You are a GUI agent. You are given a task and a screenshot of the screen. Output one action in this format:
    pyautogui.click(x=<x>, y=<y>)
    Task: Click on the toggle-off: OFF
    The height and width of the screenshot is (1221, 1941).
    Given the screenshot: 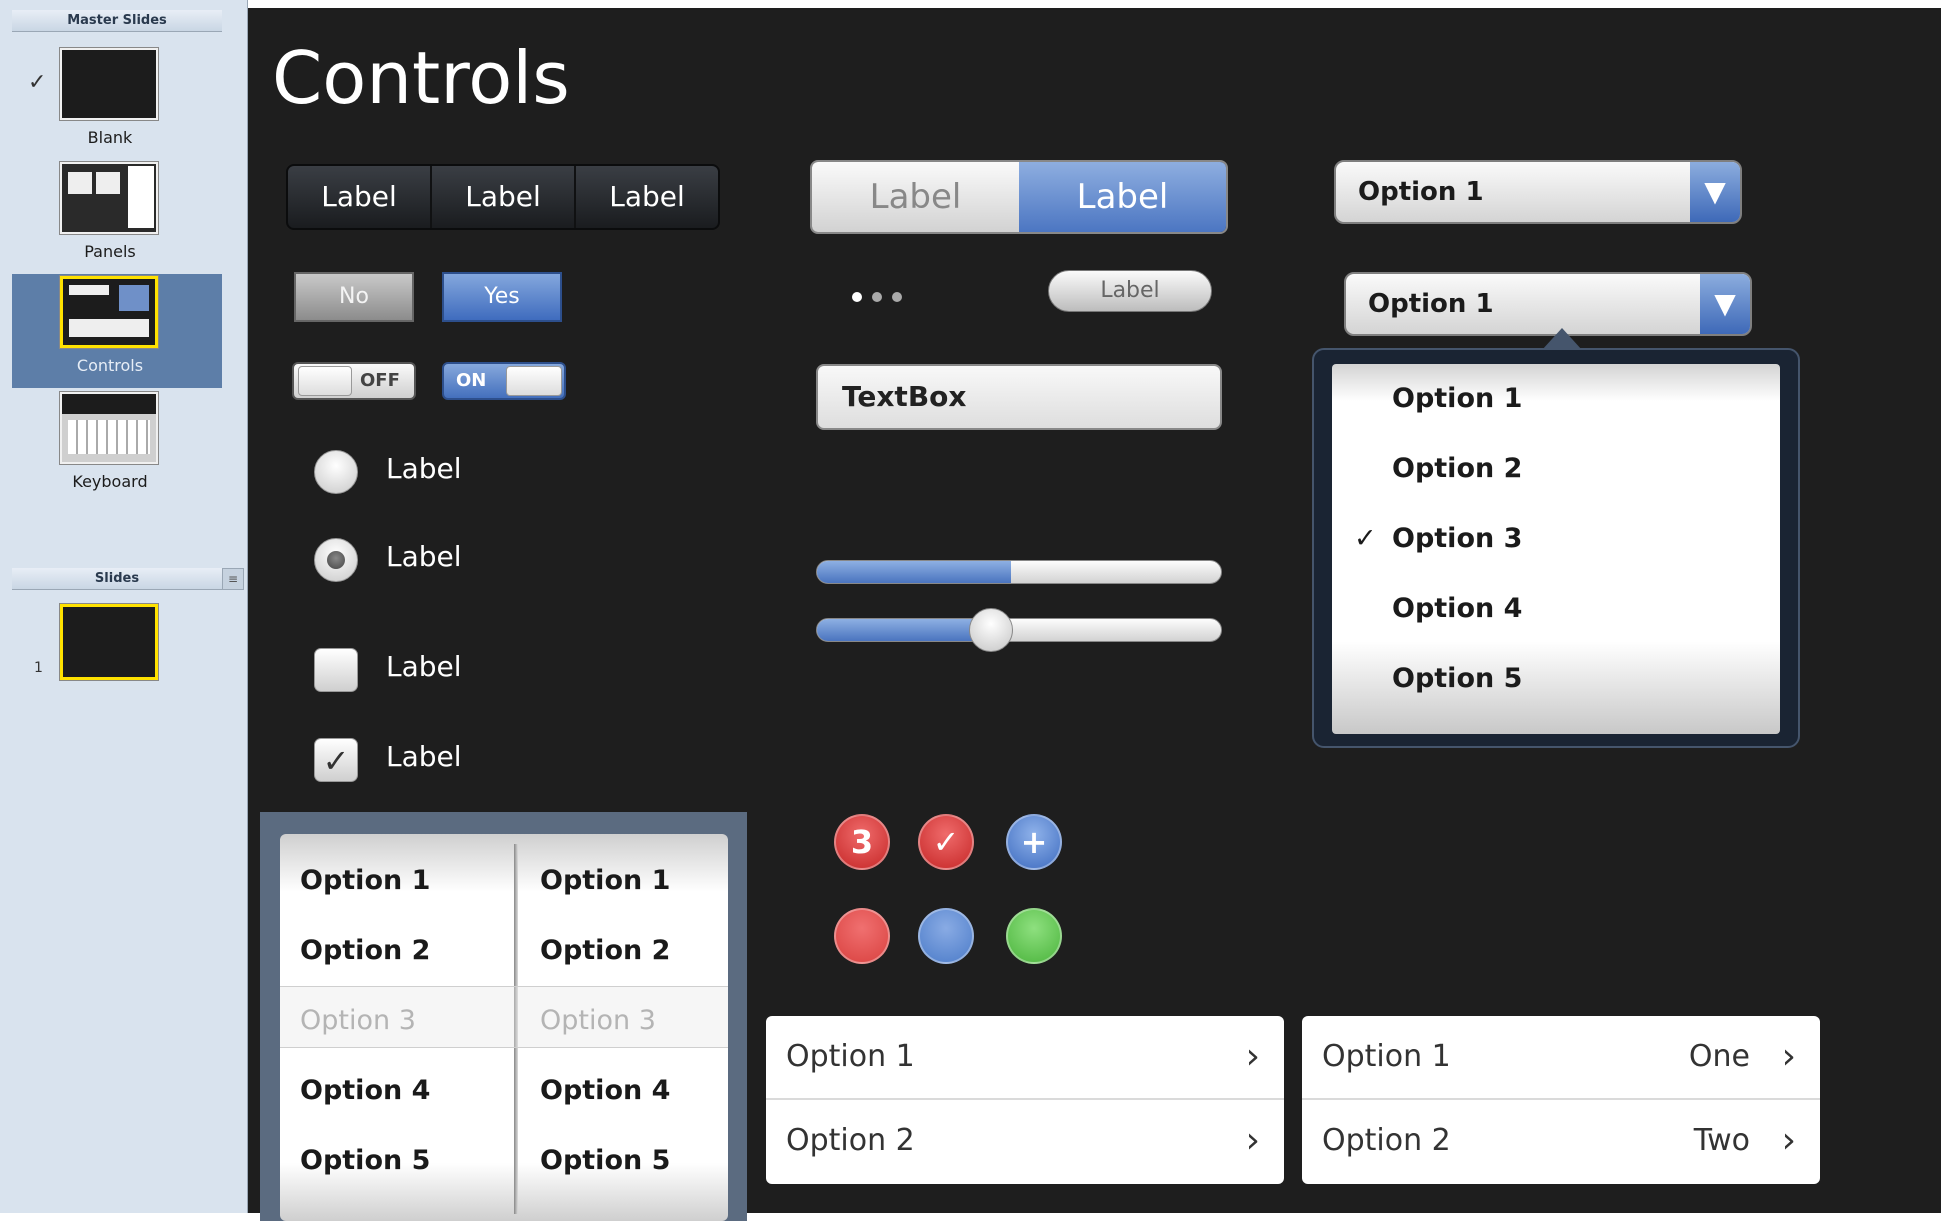 What is the action you would take?
    pyautogui.click(x=354, y=381)
    